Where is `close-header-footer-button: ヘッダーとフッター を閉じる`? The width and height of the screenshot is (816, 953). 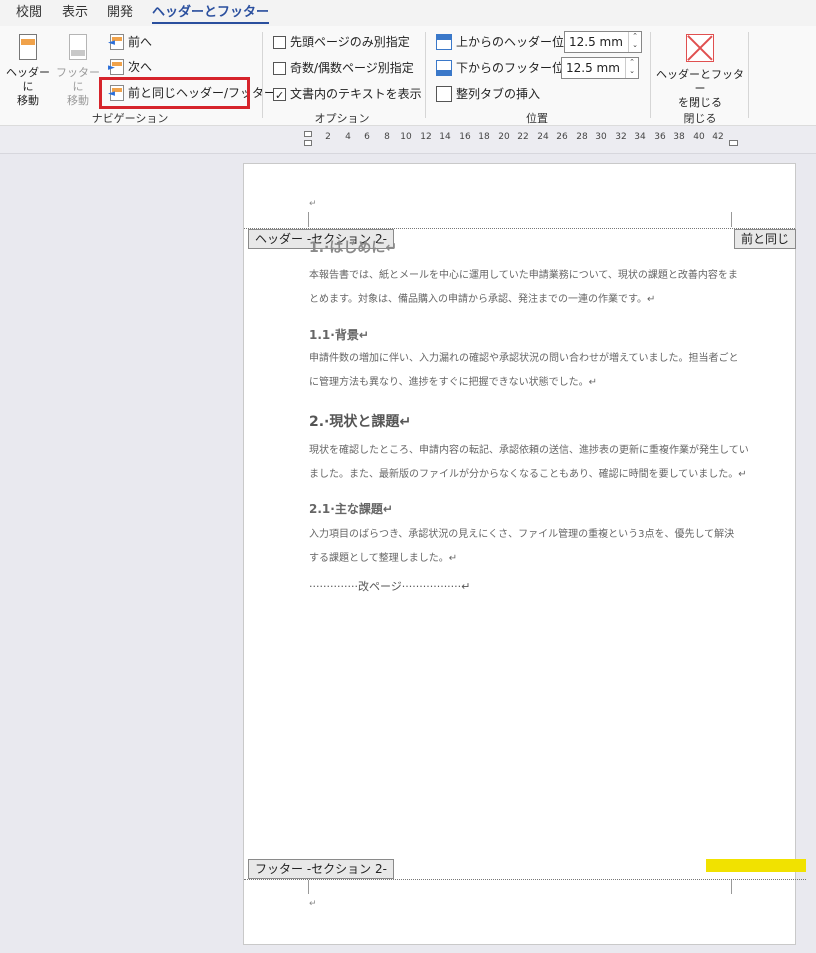
close-header-footer-button: ヘッダーとフッター を閉じる is located at coordinates (700, 72).